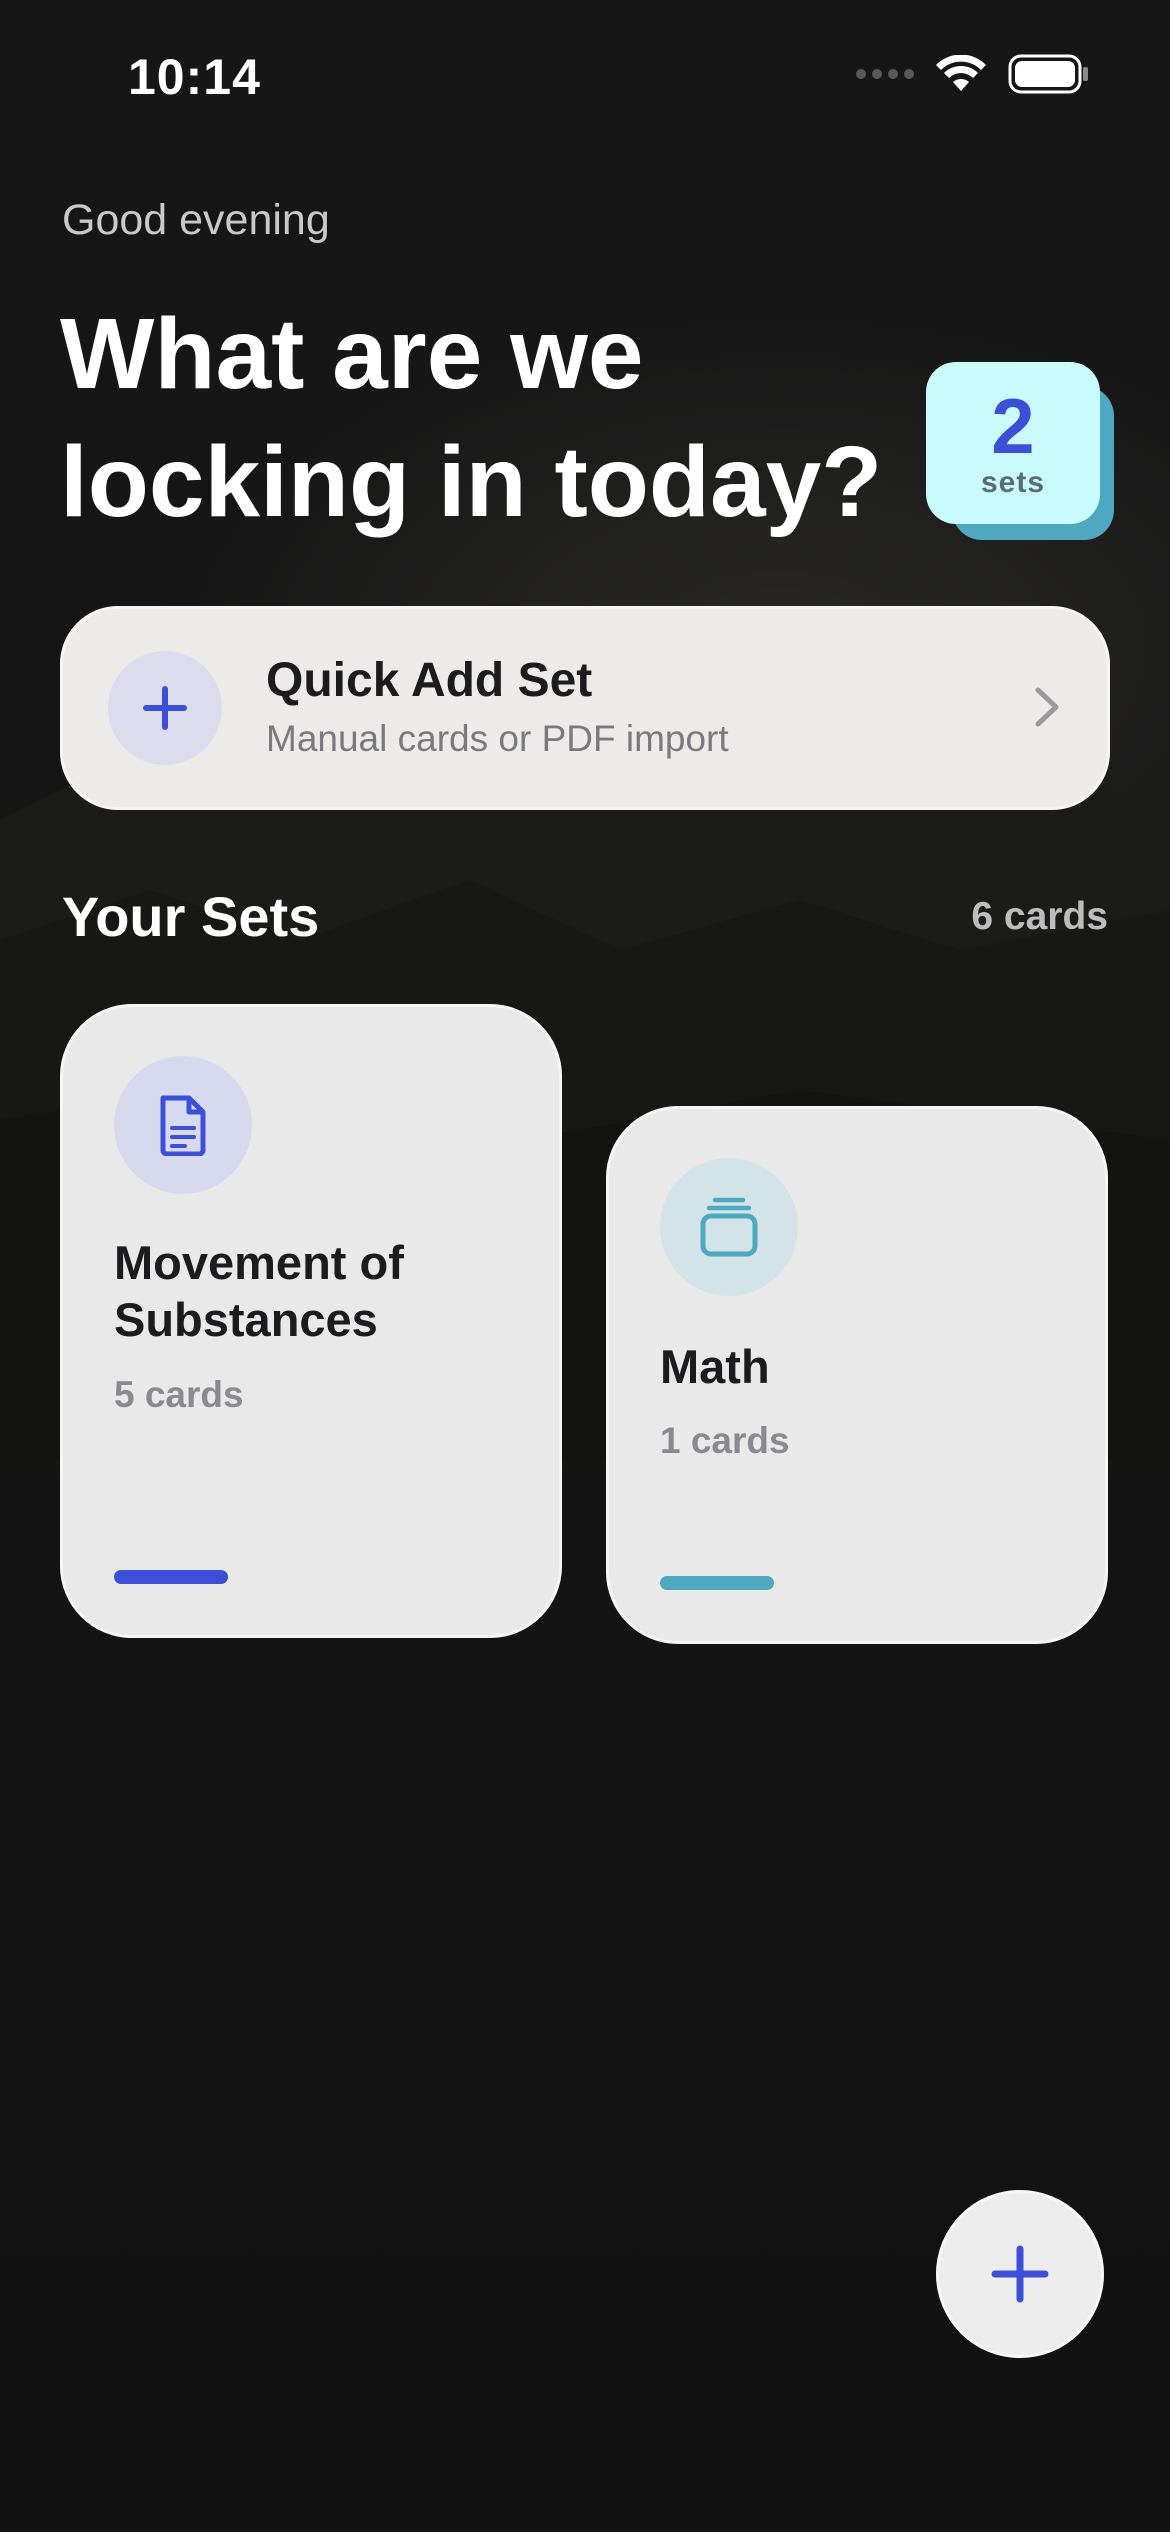 The image size is (1170, 2532). Describe the element at coordinates (1048, 74) in the screenshot. I see `battery-icon` at that location.